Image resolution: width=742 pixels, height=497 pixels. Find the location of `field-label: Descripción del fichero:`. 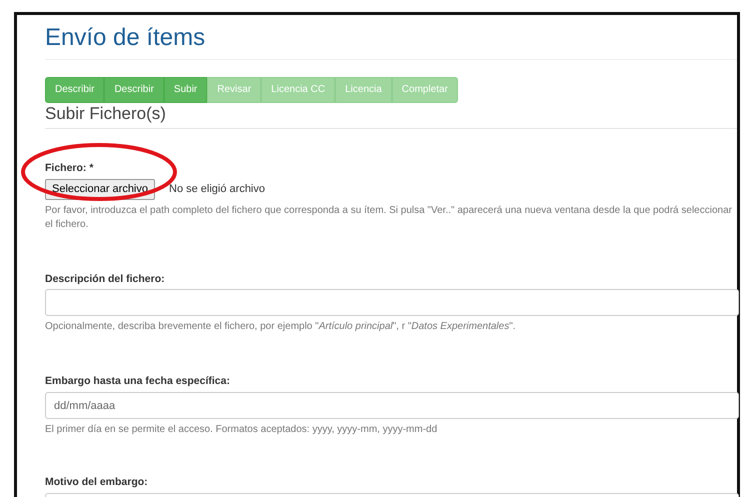

field-label: Descripción del fichero: is located at coordinates (105, 279).